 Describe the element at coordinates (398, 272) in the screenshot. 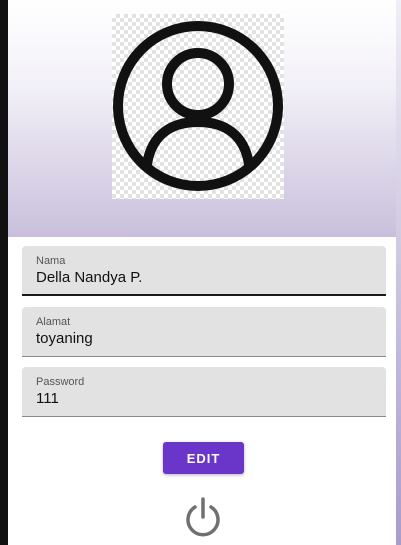

I see `window-right-edge` at that location.